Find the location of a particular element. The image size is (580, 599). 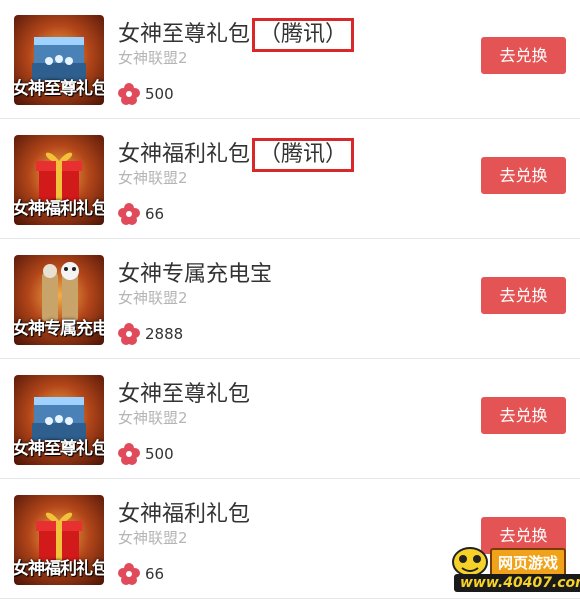

watermark-url: www.40407.com is located at coordinates (517, 583).